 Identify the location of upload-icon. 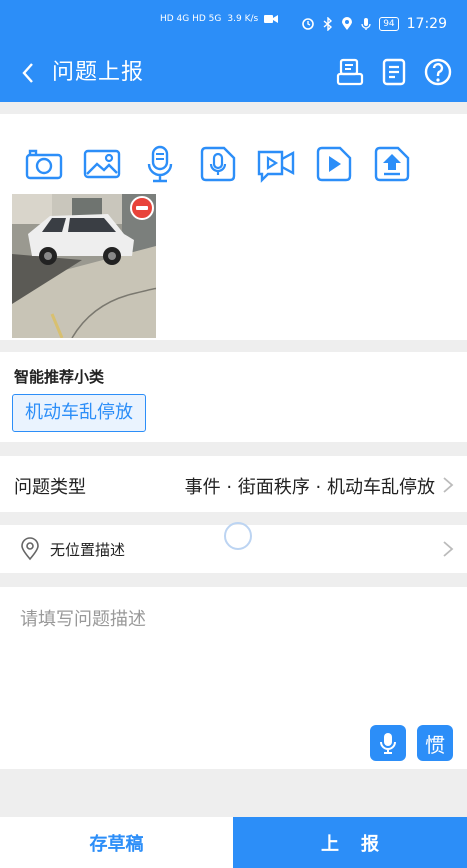
(392, 164).